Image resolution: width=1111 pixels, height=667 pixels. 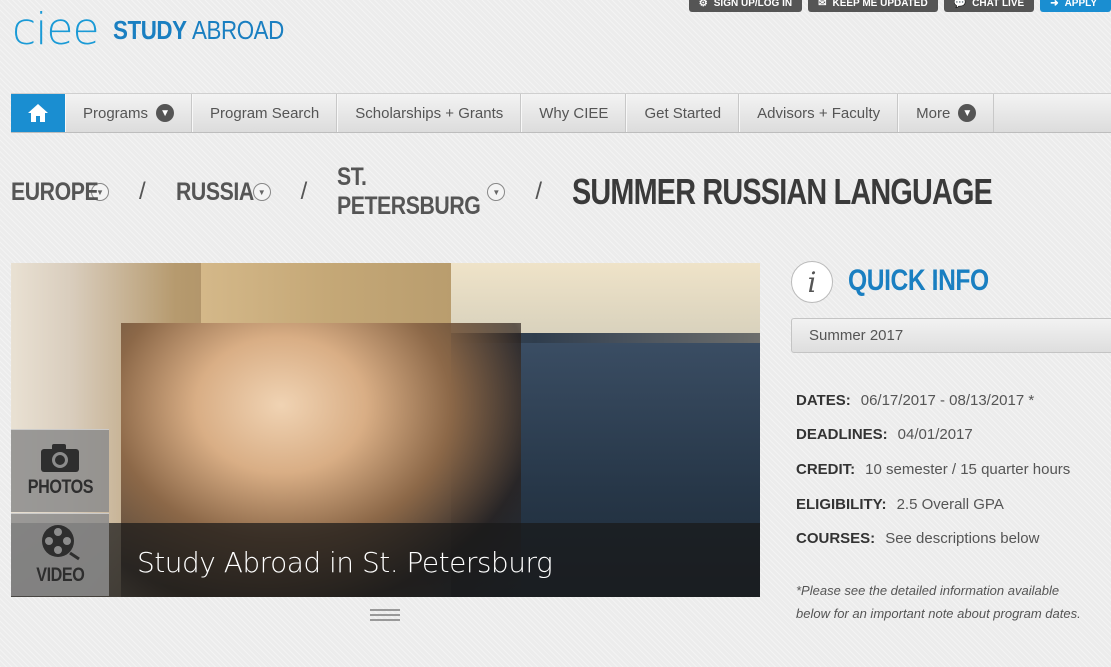 I want to click on info-value: 2.5 Overall GPA, so click(x=950, y=504).